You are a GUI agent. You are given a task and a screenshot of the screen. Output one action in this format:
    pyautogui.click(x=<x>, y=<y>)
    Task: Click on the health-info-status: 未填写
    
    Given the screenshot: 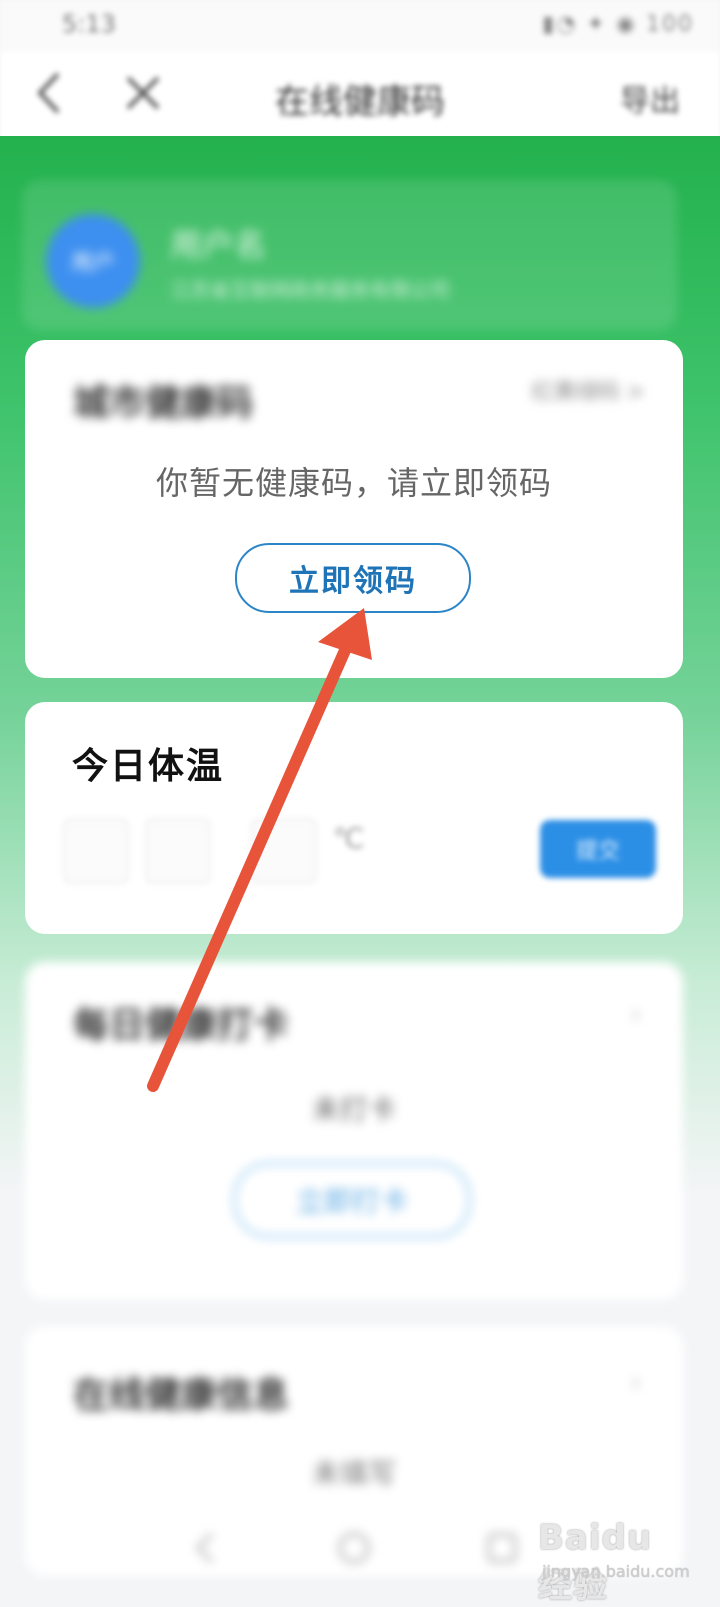 What is the action you would take?
    pyautogui.click(x=353, y=1473)
    